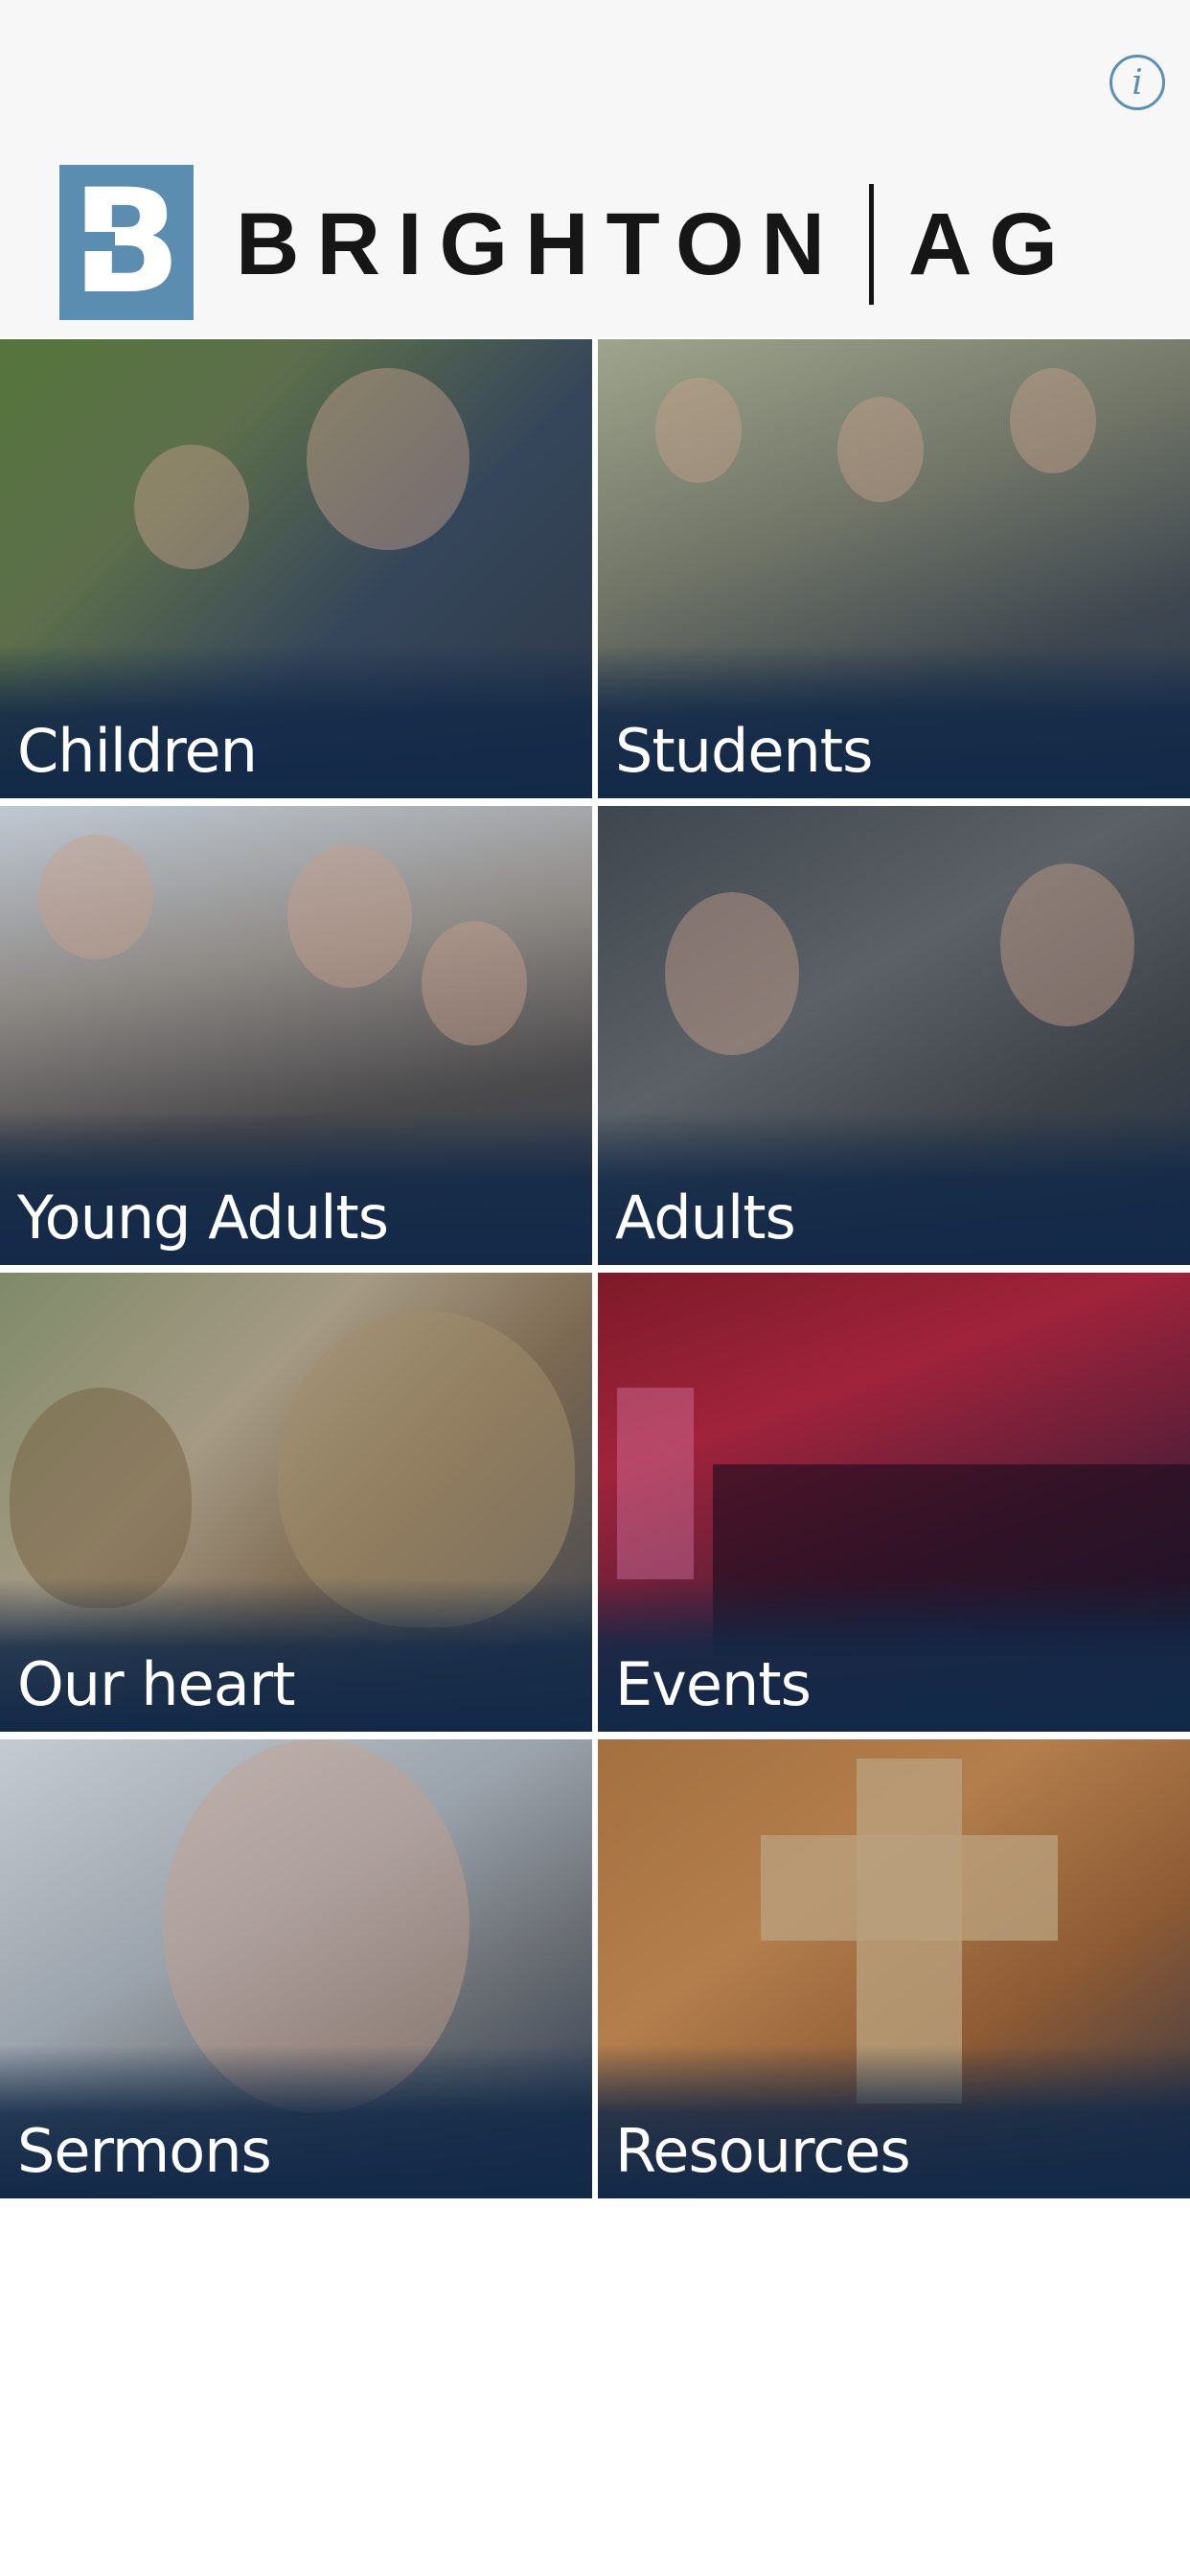 This screenshot has width=1190, height=2576. Describe the element at coordinates (101, 1498) in the screenshot. I see `heart-shape` at that location.